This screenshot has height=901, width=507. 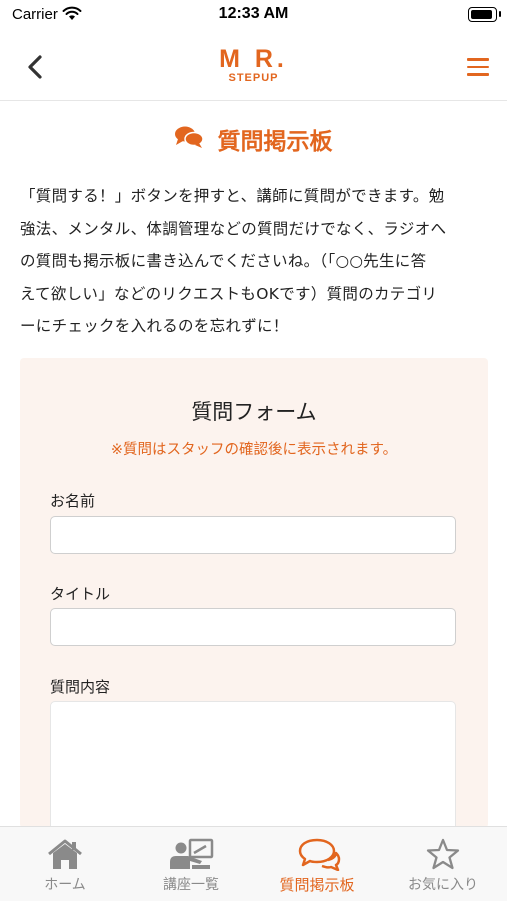 I want to click on home-icon, so click(x=65, y=854).